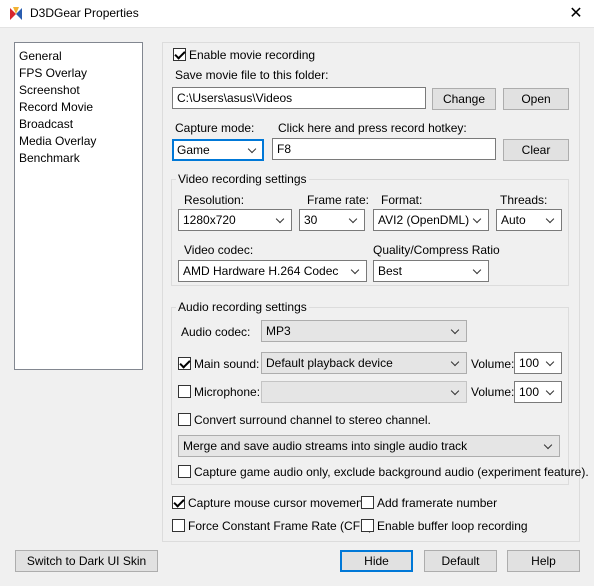  What do you see at coordinates (384, 149) in the screenshot?
I see `hotkey-input: F8` at bounding box center [384, 149].